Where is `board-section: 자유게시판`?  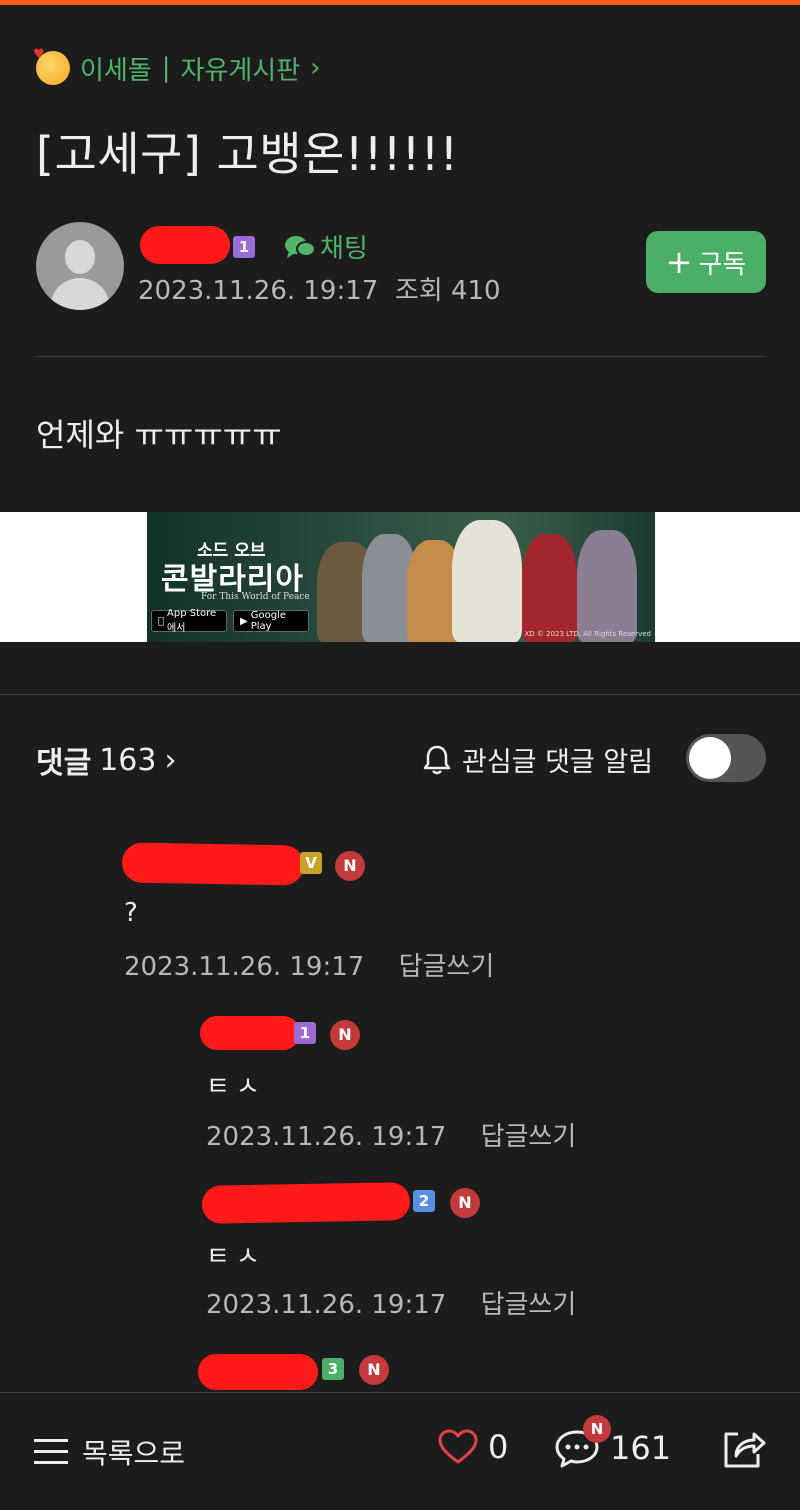 board-section: 자유게시판 is located at coordinates (241, 68).